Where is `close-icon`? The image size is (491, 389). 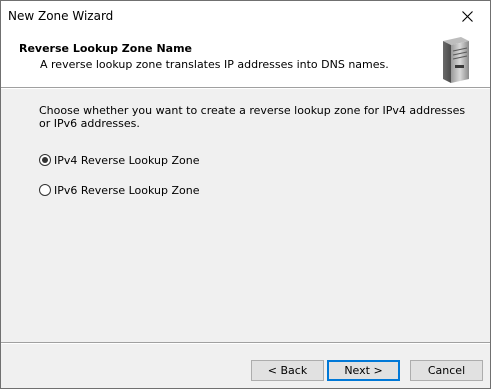
close-icon is located at coordinates (467, 16).